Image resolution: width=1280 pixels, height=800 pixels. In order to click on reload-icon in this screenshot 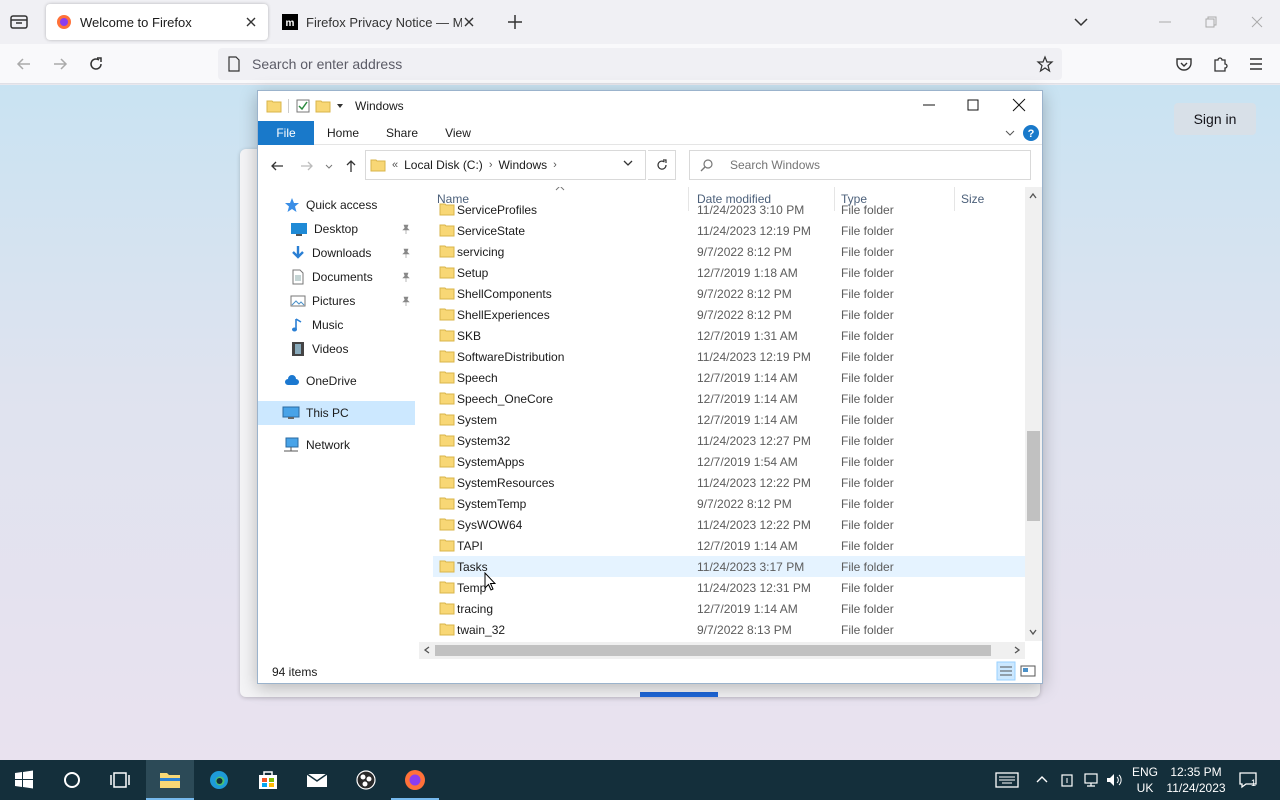, I will do `click(96, 64)`.